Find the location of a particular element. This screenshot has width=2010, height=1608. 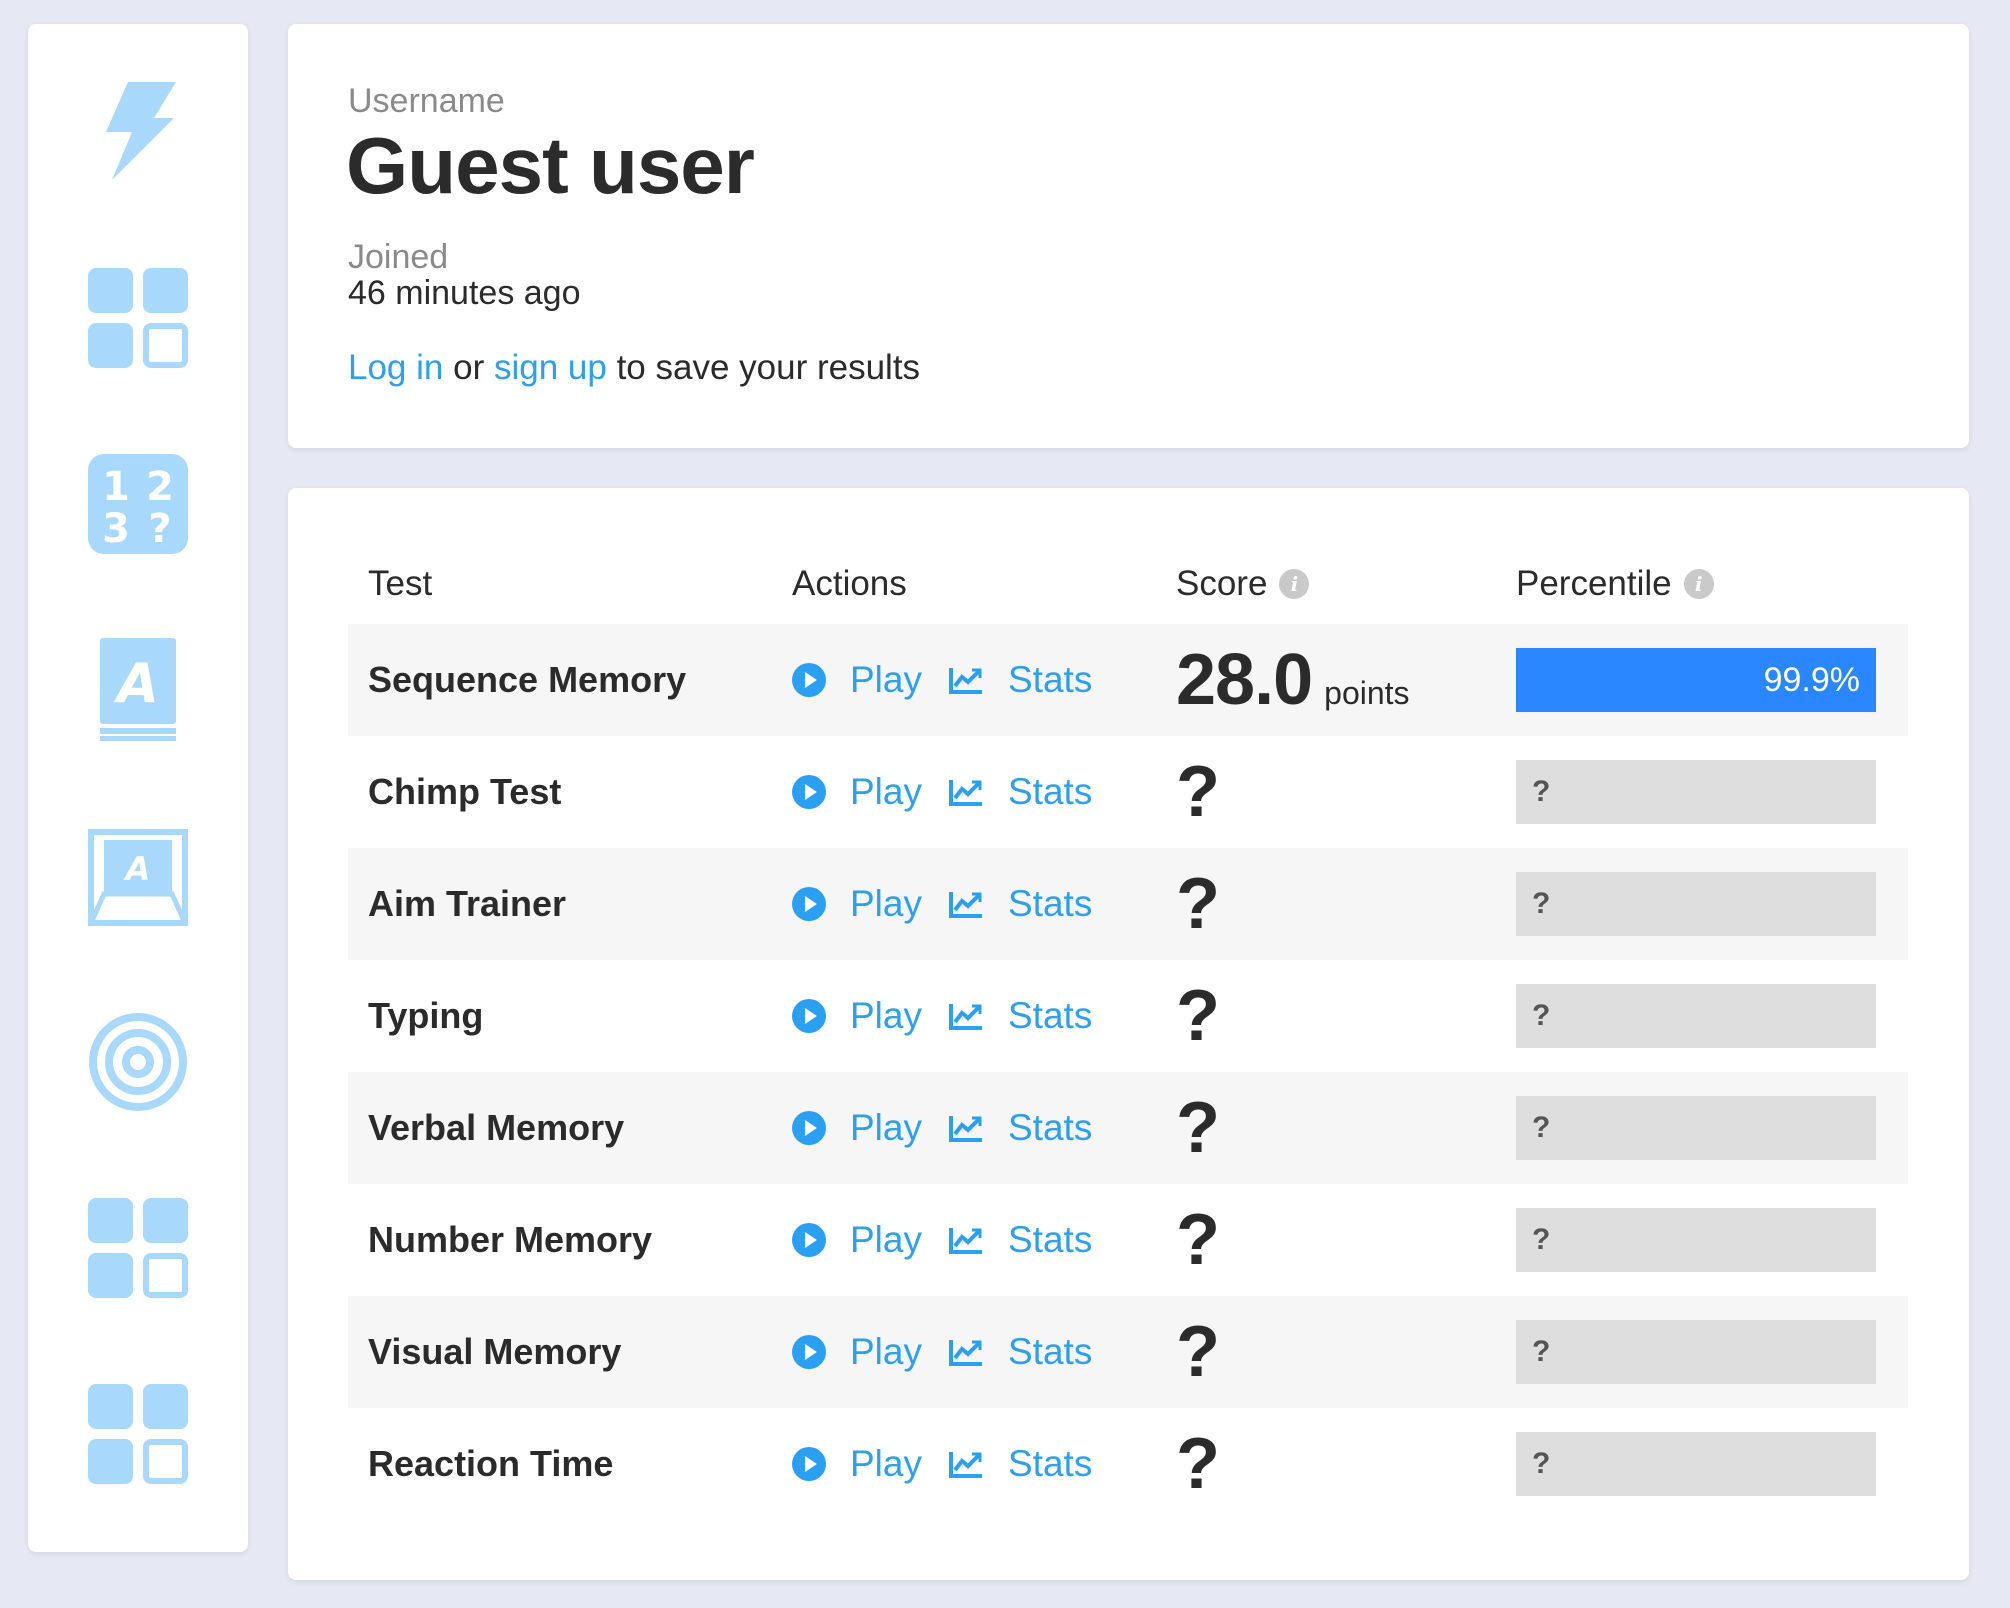

verbal-book-icon: A is located at coordinates (138, 689).